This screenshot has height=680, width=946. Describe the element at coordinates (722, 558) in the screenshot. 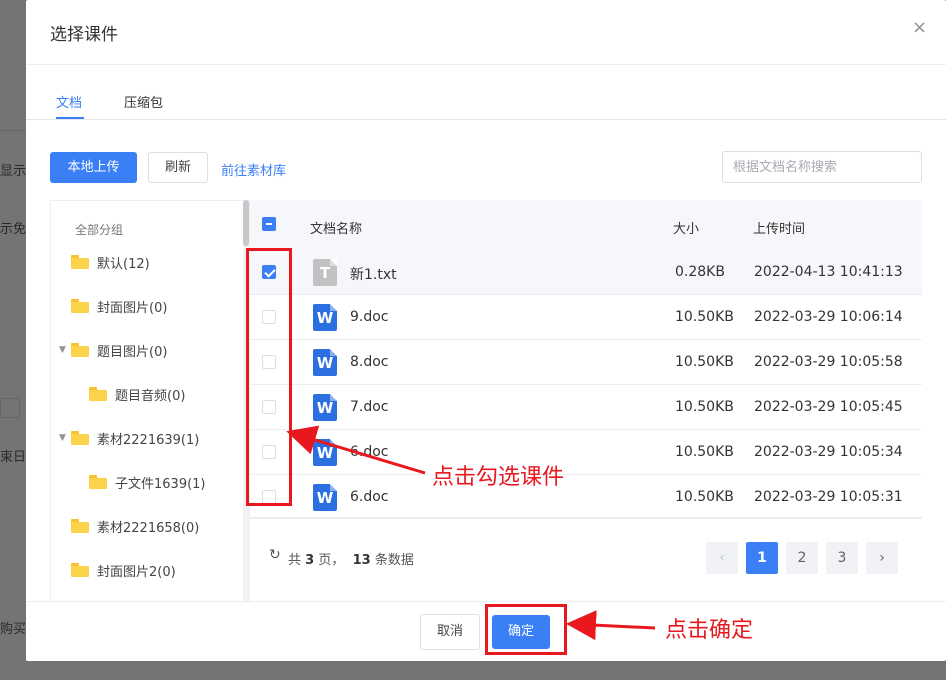

I see `prev-page-button: ‹` at that location.